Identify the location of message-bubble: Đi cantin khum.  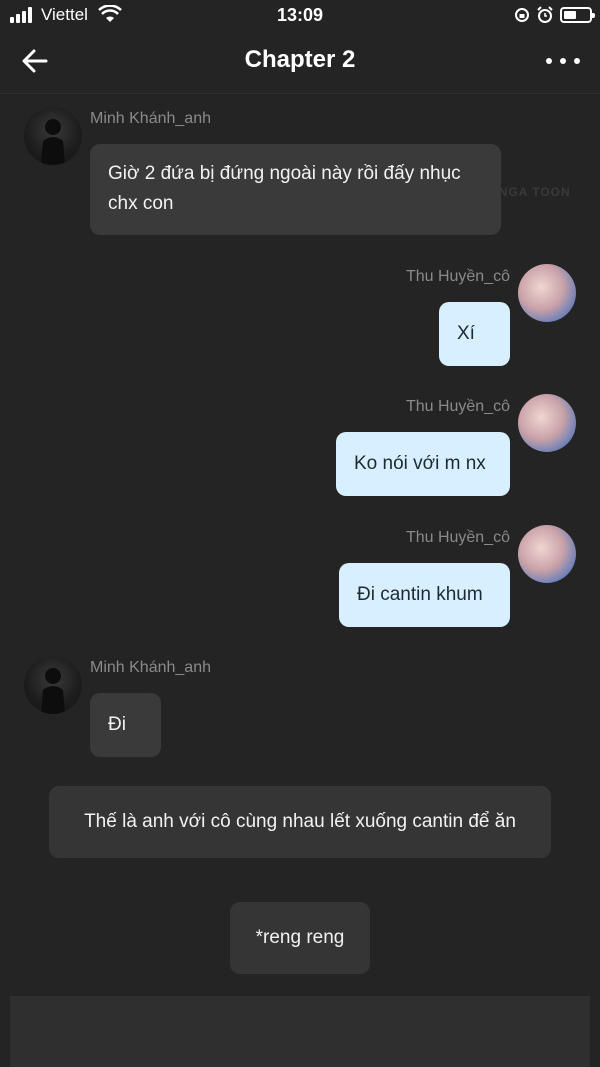
(424, 595).